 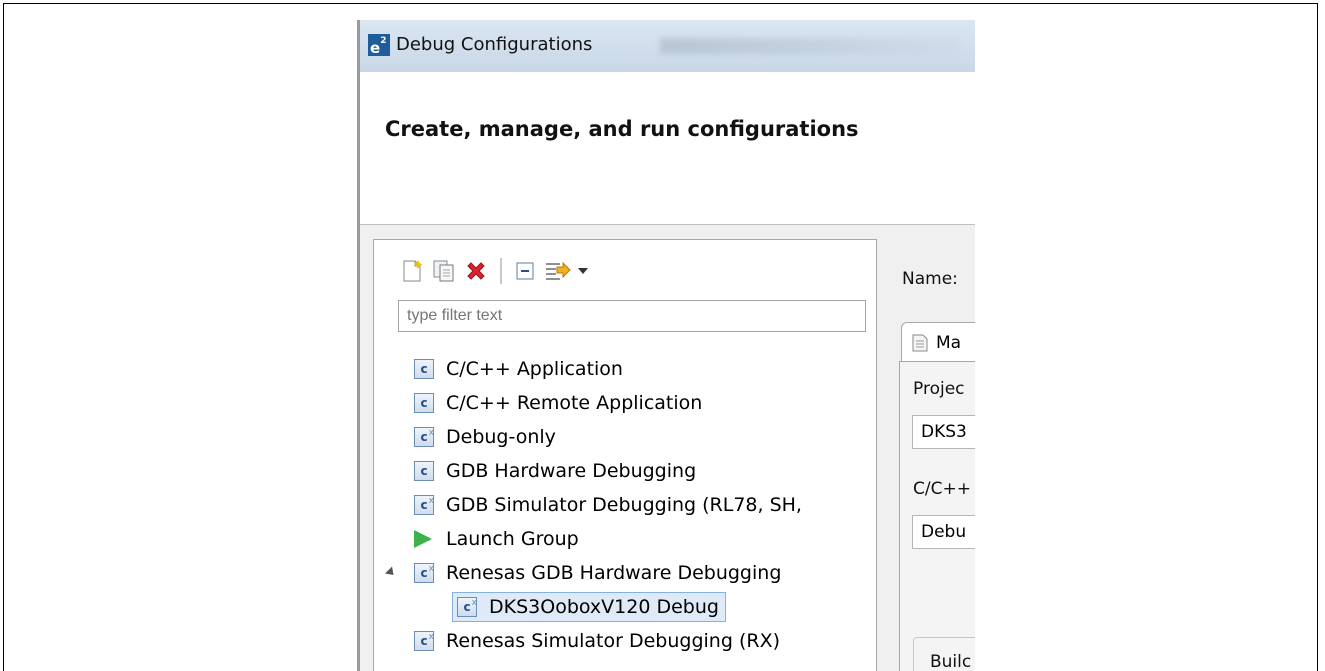 I want to click on tree-item-debug-only: c Debug-only, so click(x=485, y=437).